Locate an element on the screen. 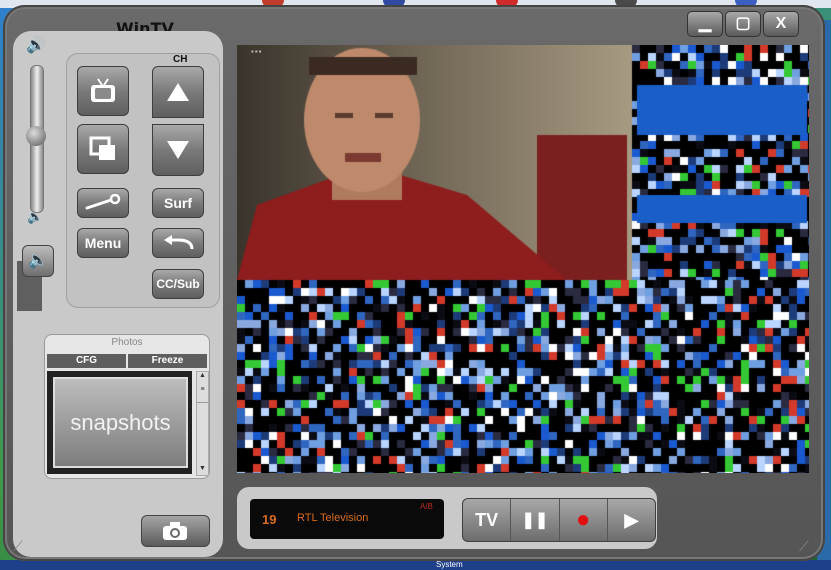 Image resolution: width=831 pixels, height=570 pixels. station-logo-icon: ▪▪▪ is located at coordinates (257, 51).